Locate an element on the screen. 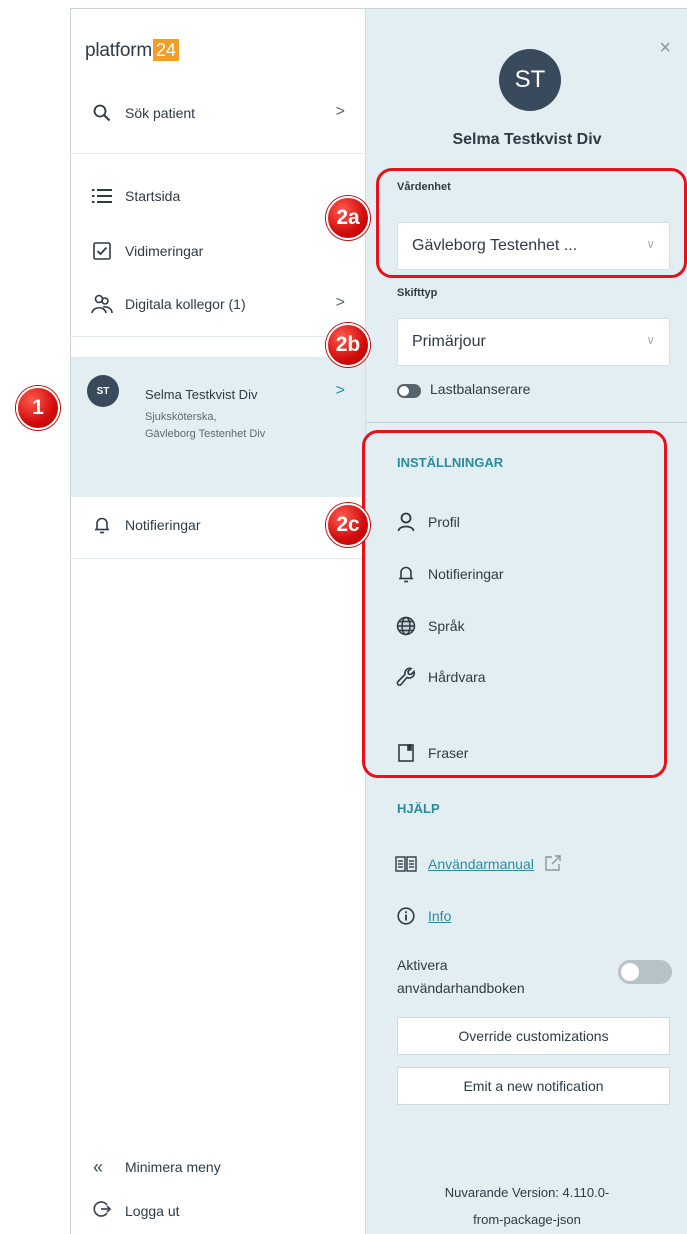 The height and width of the screenshot is (1234, 687). skifttyp-value: Primärjour is located at coordinates (449, 341).